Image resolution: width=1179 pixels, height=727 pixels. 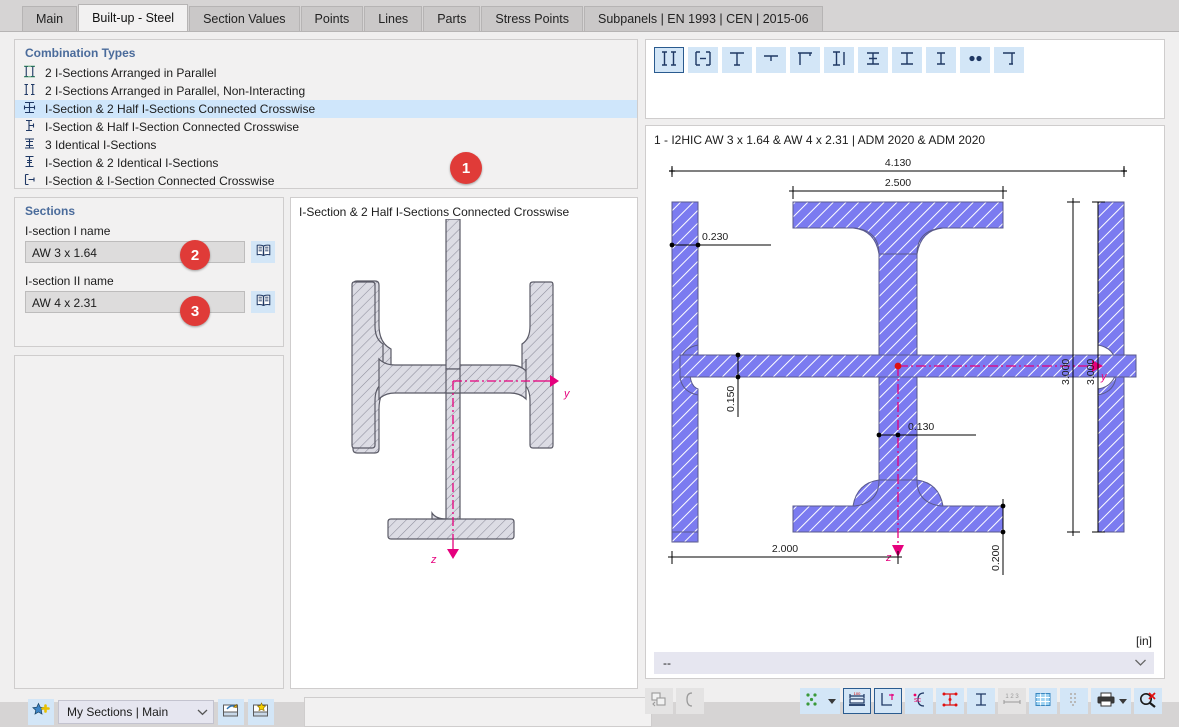 I want to click on points-grid-icon, so click(x=815, y=701).